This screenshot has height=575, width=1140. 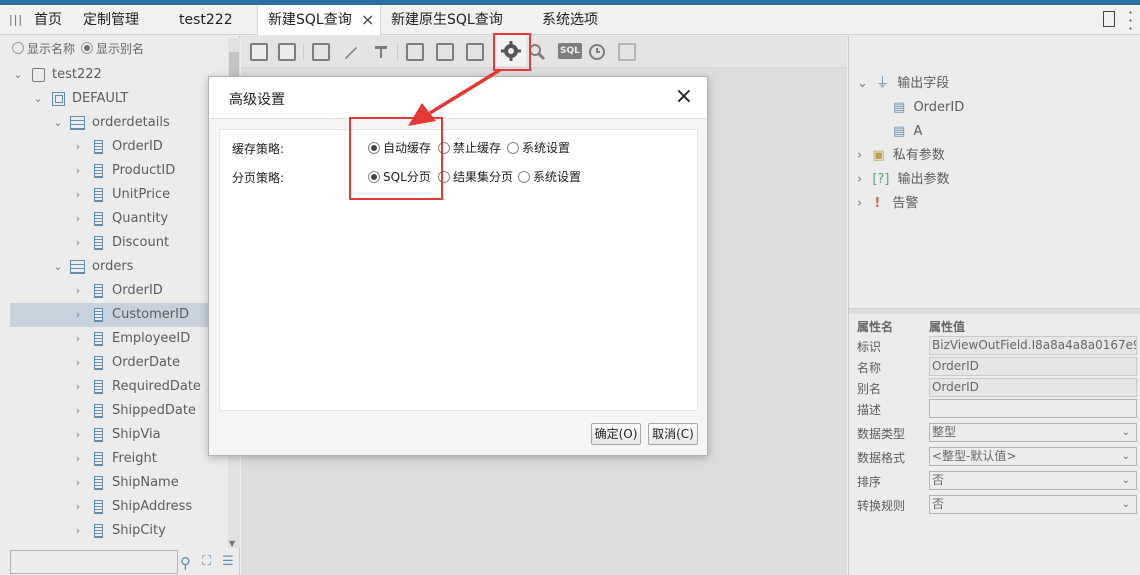 What do you see at coordinates (465, 91) in the screenshot?
I see `arrow-shaft` at bounding box center [465, 91].